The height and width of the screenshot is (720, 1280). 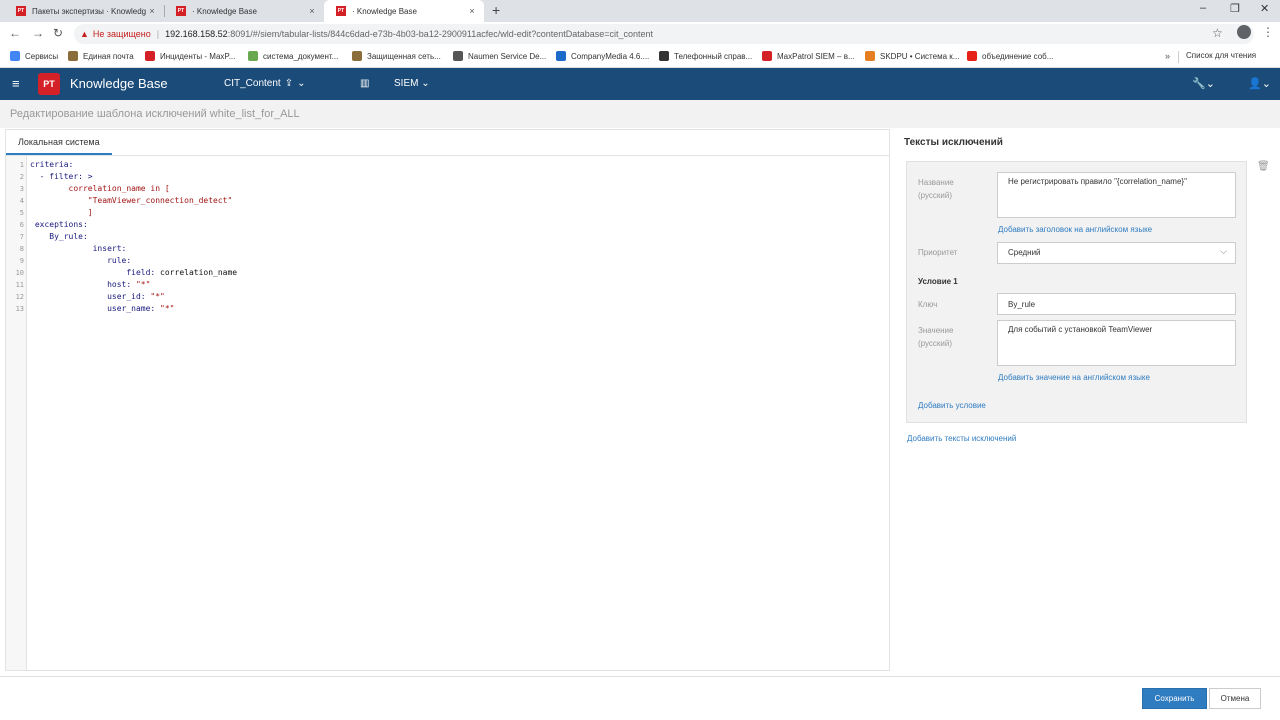 What do you see at coordinates (95, 272) in the screenshot?
I see `code-key: field:` at bounding box center [95, 272].